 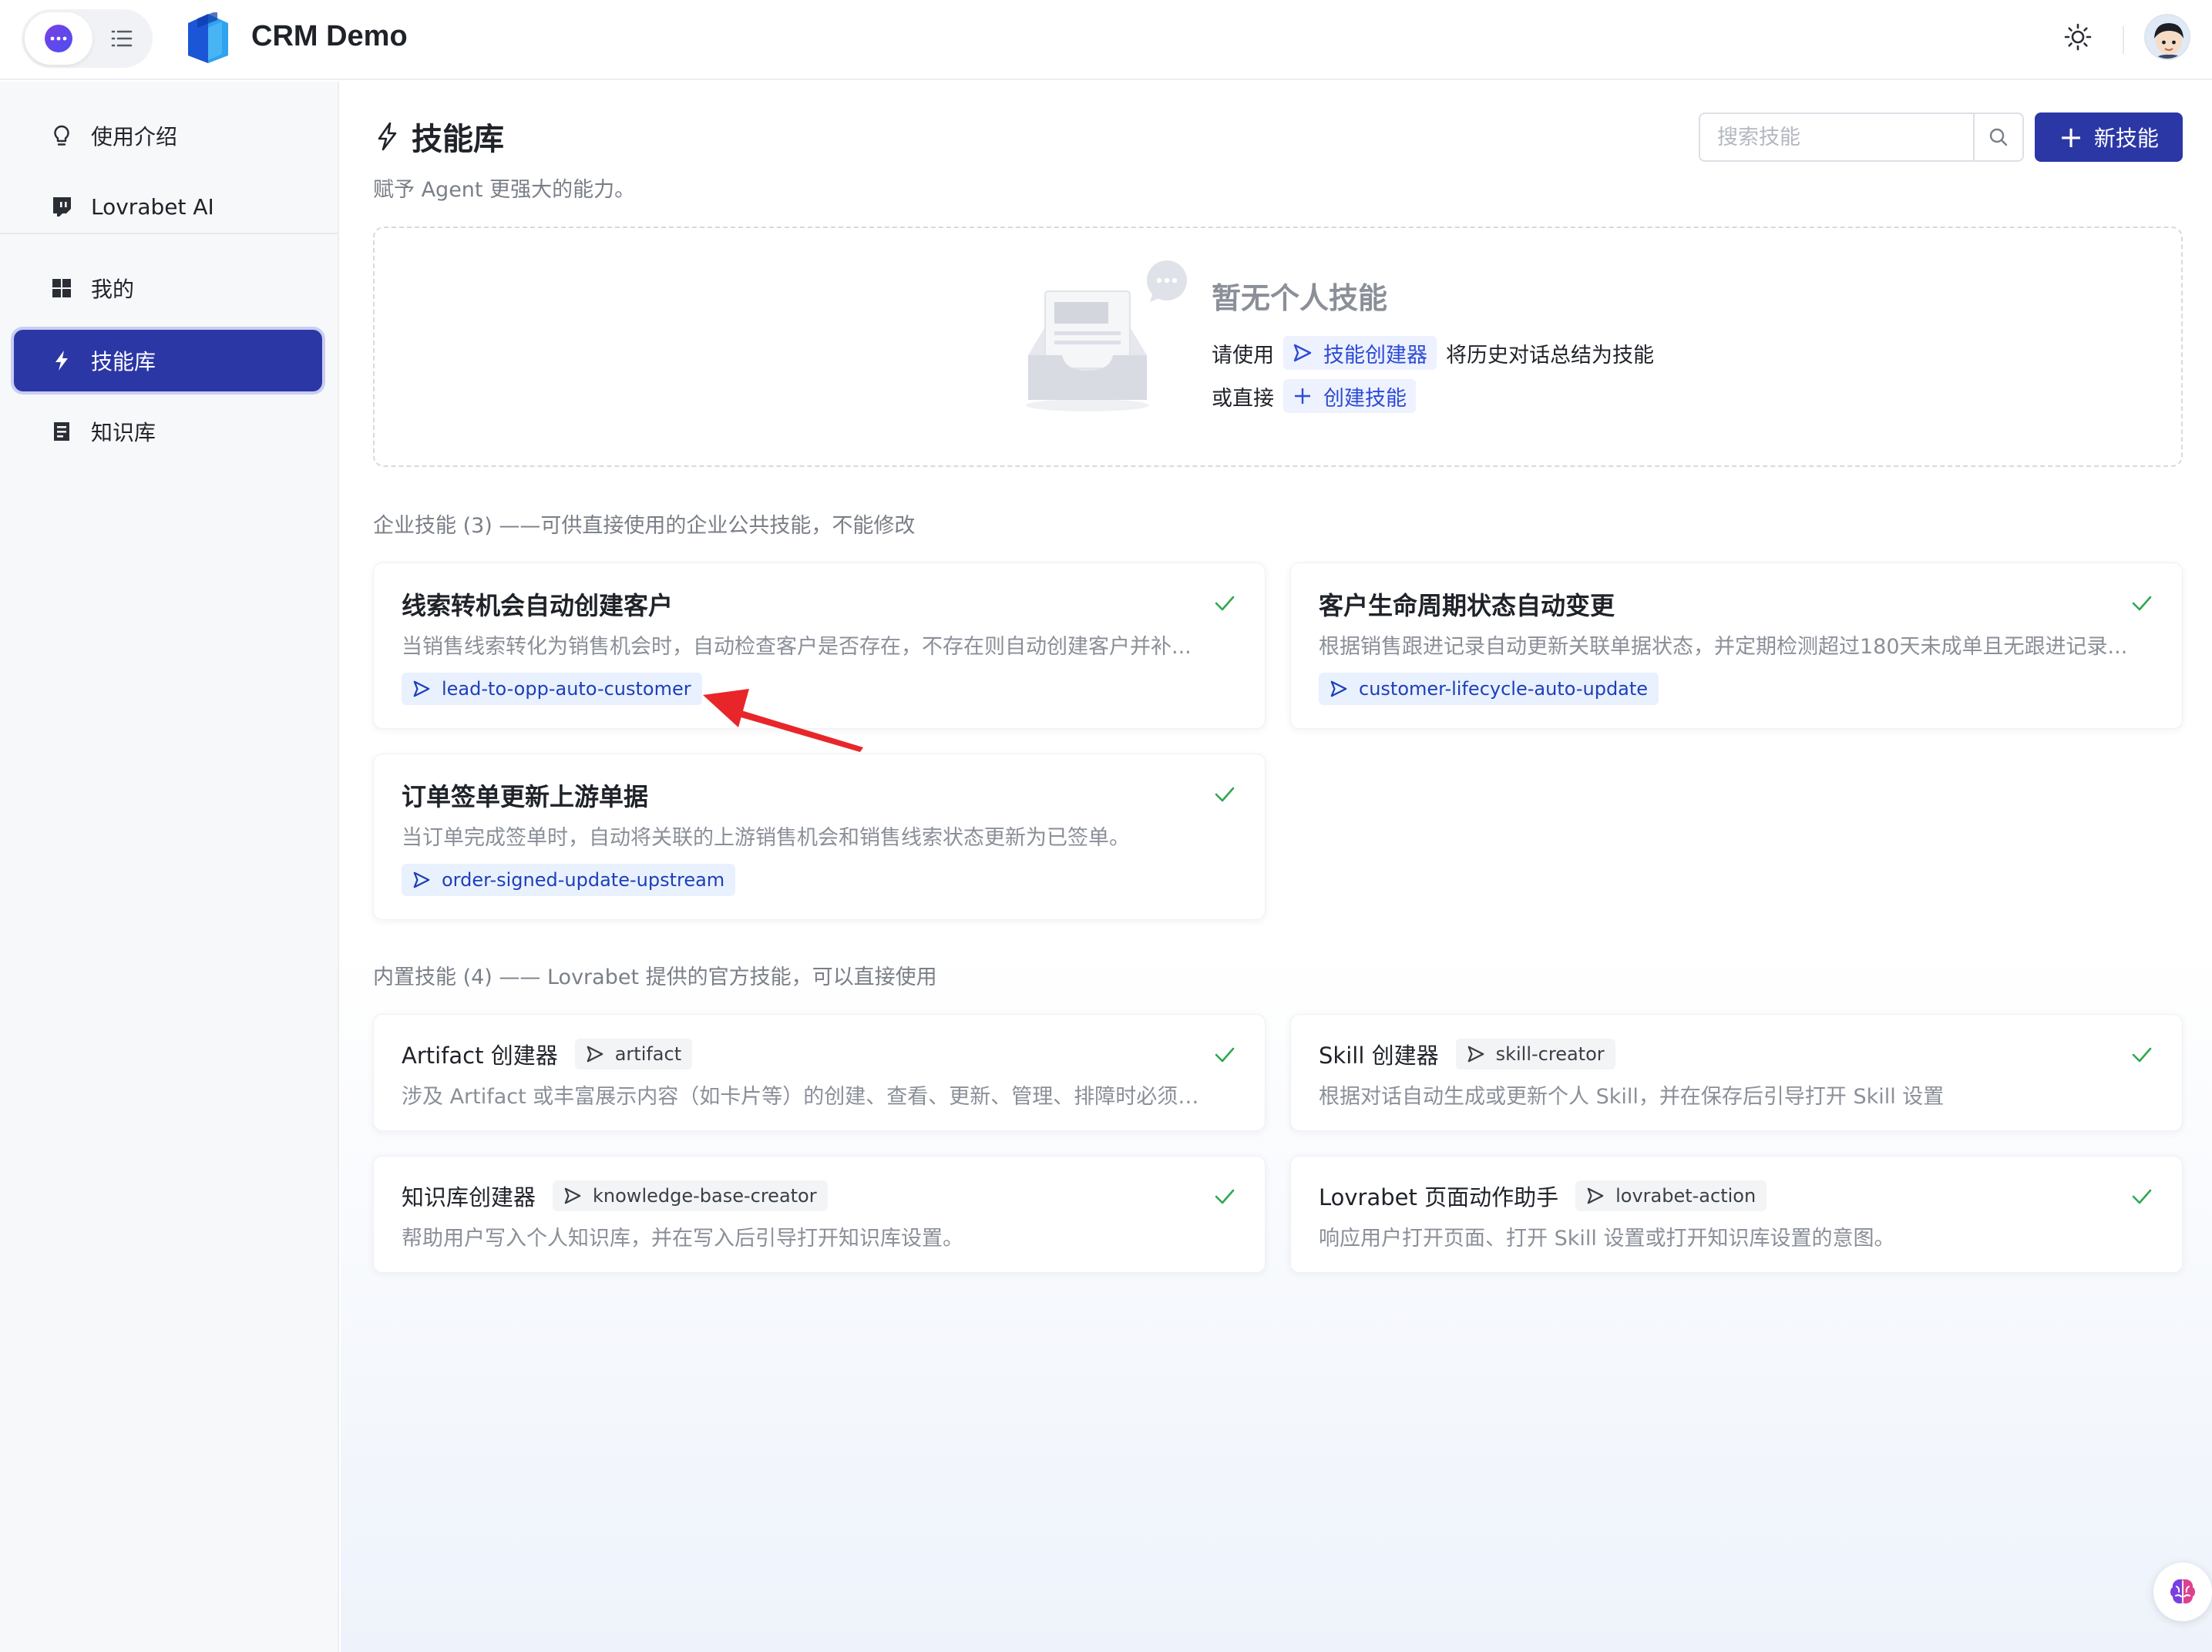 What do you see at coordinates (208, 37) in the screenshot?
I see `app-logo-icon` at bounding box center [208, 37].